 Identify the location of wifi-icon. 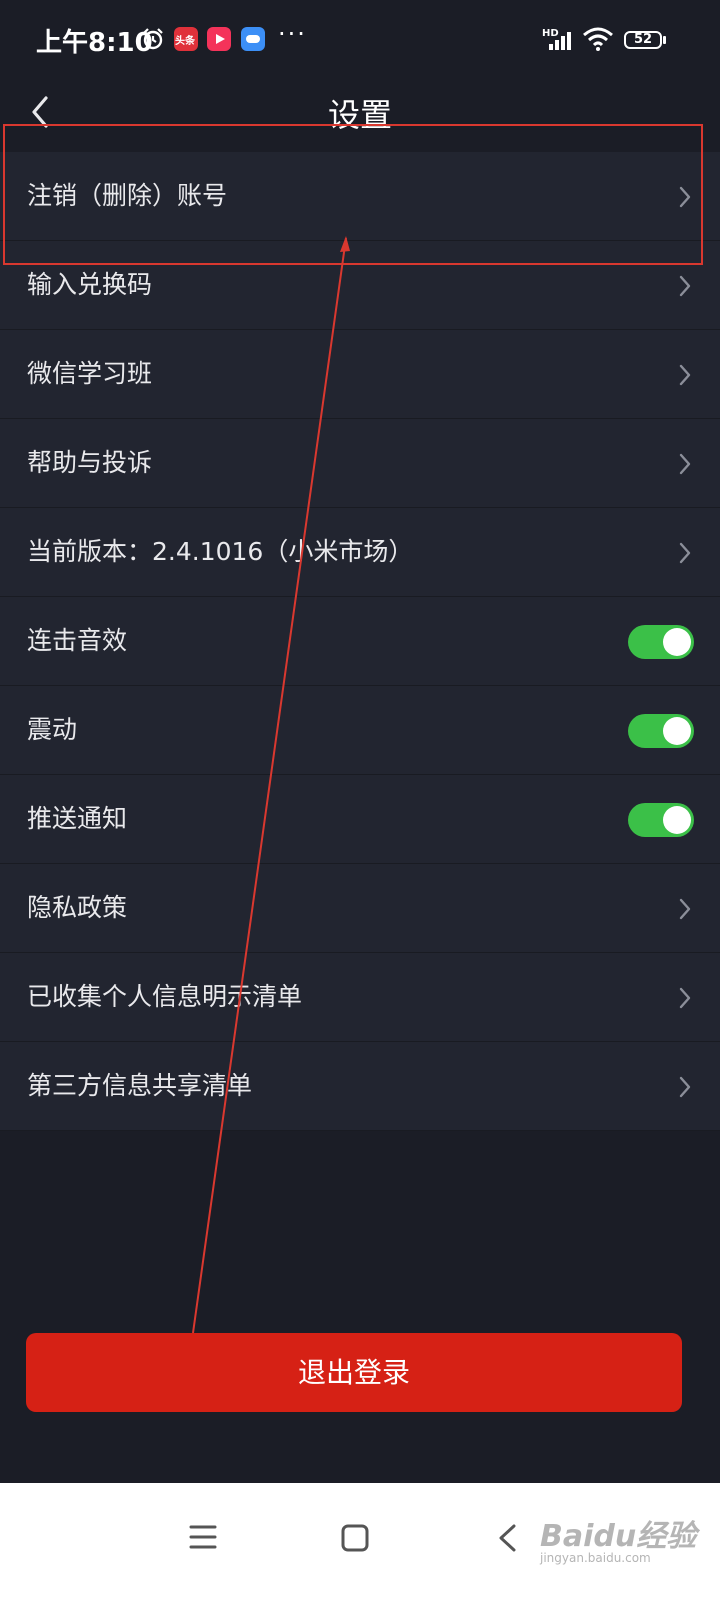
(598, 39).